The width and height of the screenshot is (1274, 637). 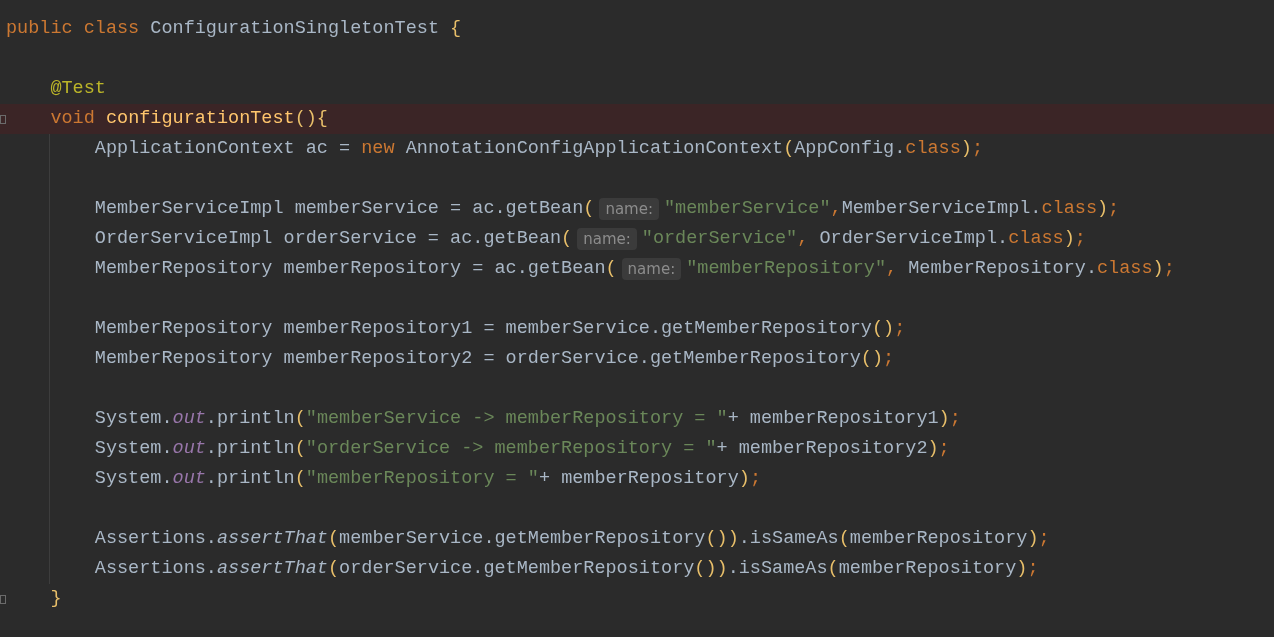 I want to click on code-text: "memberRepository", MemberRepository.class);, so click(x=930, y=269).